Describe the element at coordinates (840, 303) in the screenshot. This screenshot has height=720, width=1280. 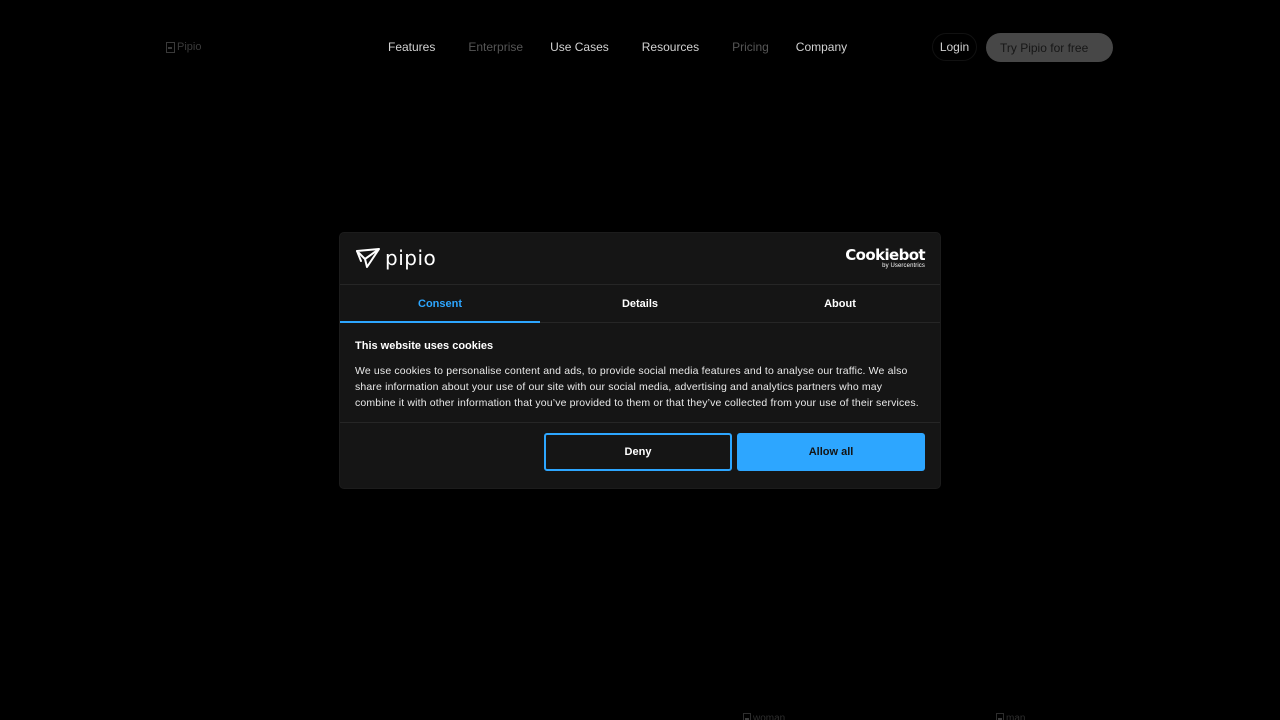
I see `tab-about: About` at that location.